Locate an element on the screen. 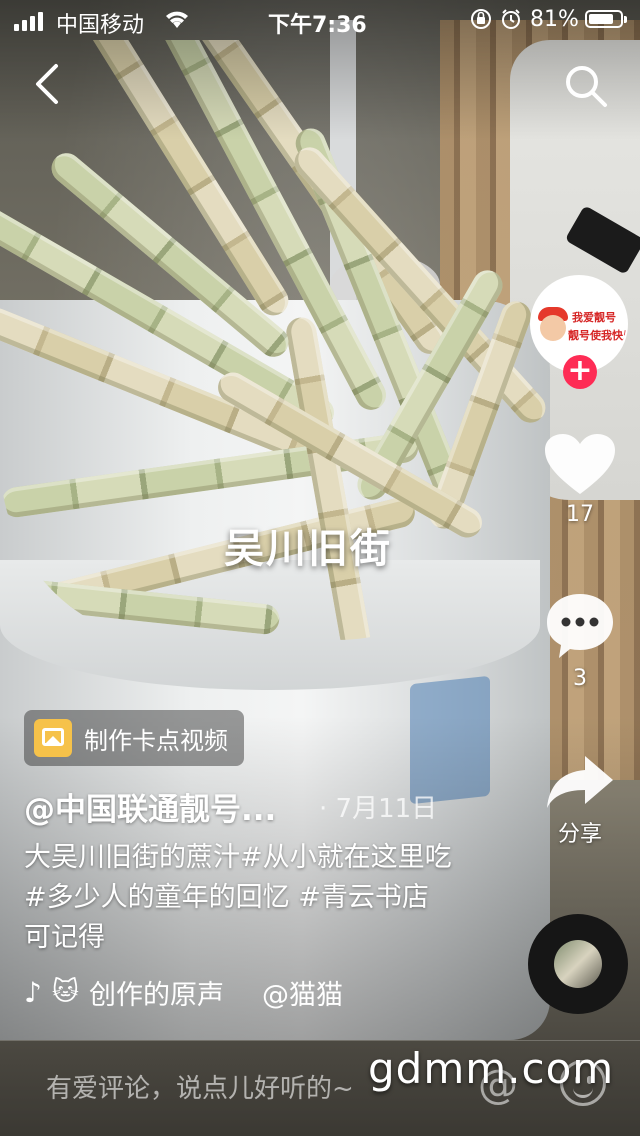 Image resolution: width=640 pixels, height=1136 pixels. author-row: @中国联通靓号... · 7月11日 is located at coordinates (274, 806).